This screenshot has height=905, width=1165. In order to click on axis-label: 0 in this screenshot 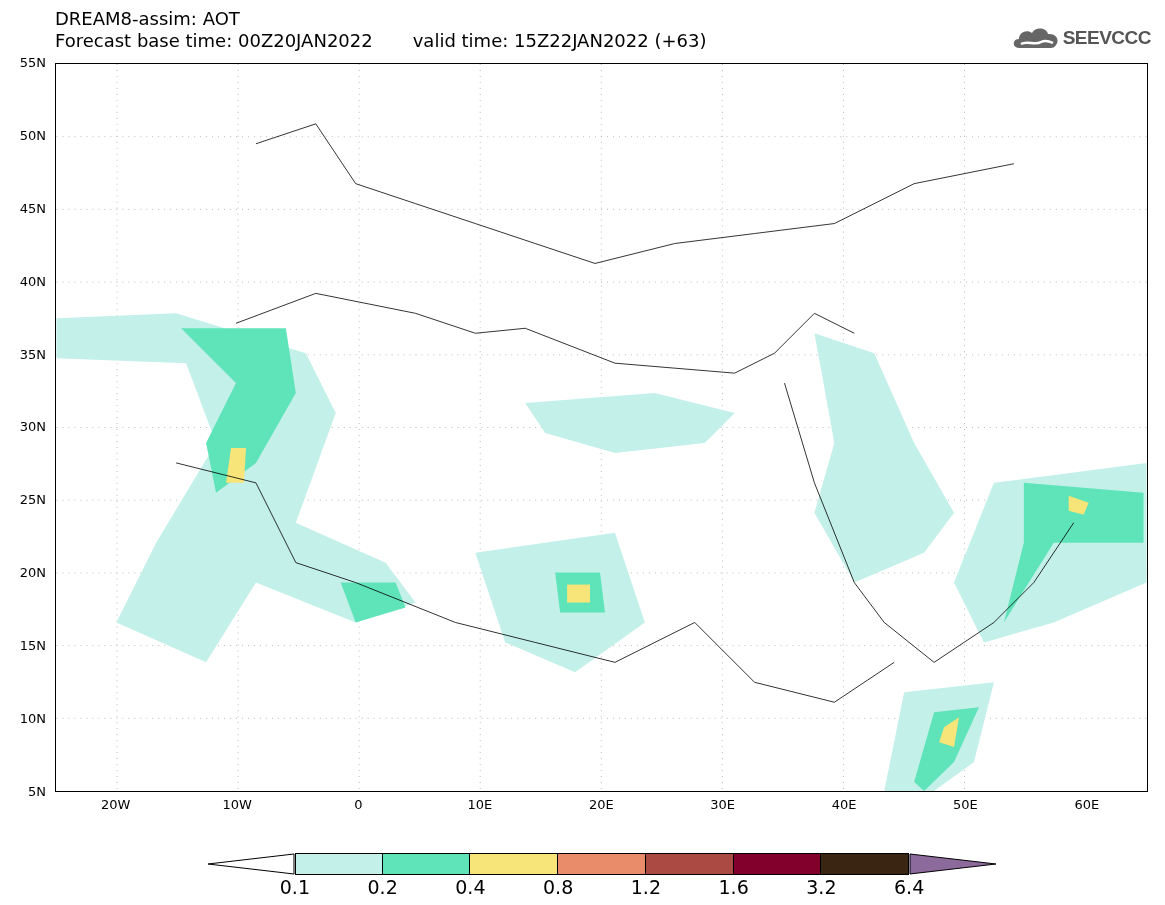, I will do `click(358, 804)`.